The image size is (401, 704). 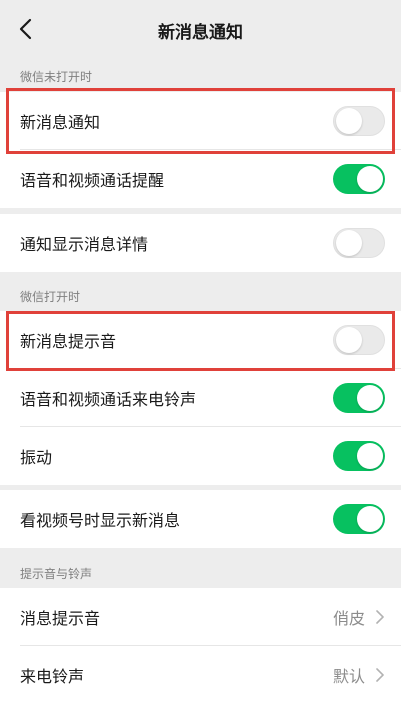 What do you see at coordinates (50, 297) in the screenshot?
I see `section-header-open: 微信打开时` at bounding box center [50, 297].